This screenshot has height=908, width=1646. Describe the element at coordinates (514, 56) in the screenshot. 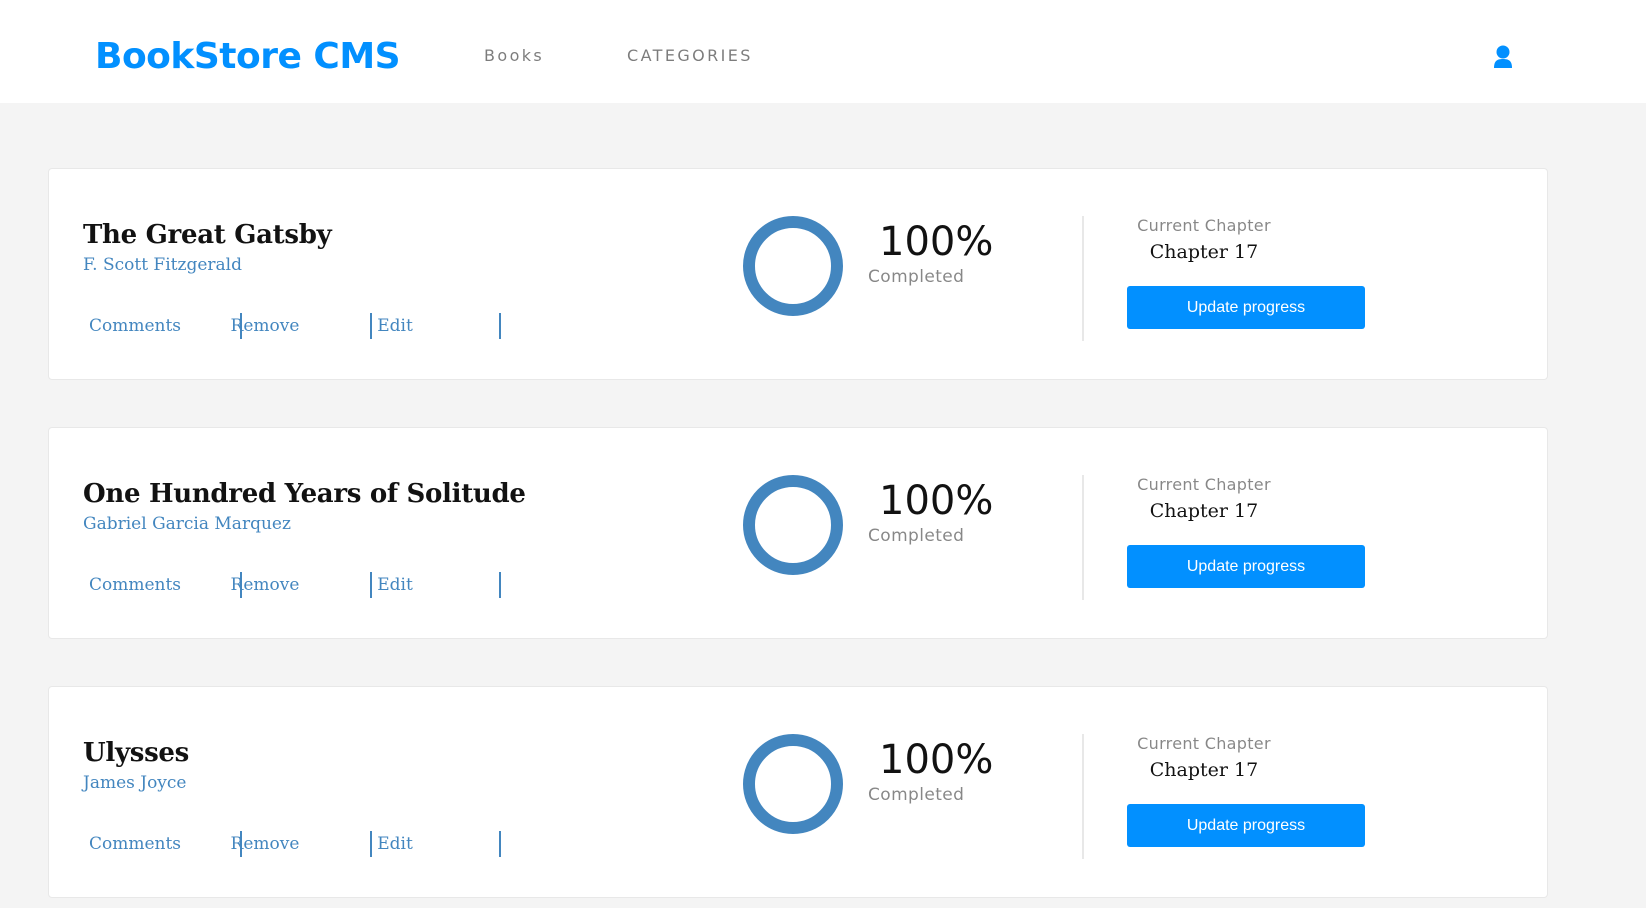

I see `nav-link-books: Books` at that location.